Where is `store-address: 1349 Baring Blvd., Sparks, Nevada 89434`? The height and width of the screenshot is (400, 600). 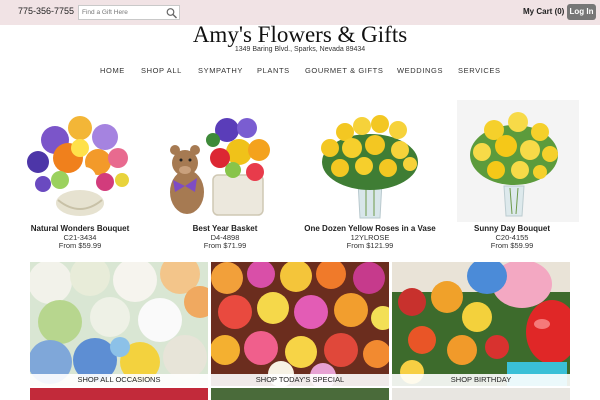 store-address: 1349 Baring Blvd., Sparks, Nevada 89434 is located at coordinates (300, 49).